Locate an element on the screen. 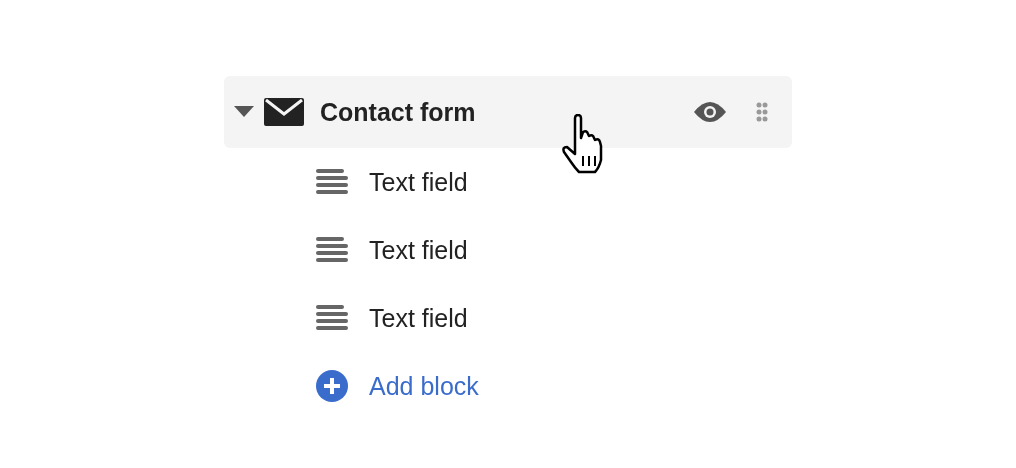 The width and height of the screenshot is (1016, 468). section-title: Contact form is located at coordinates (398, 112).